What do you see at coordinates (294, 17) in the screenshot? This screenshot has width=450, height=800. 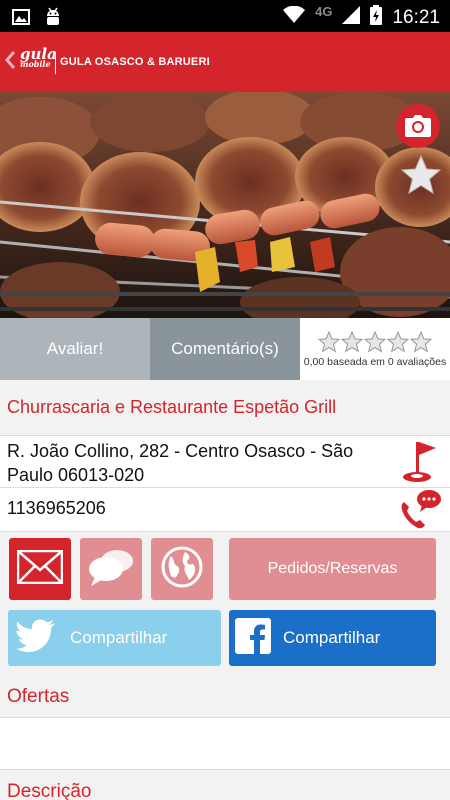 I see `wifi-icon` at bounding box center [294, 17].